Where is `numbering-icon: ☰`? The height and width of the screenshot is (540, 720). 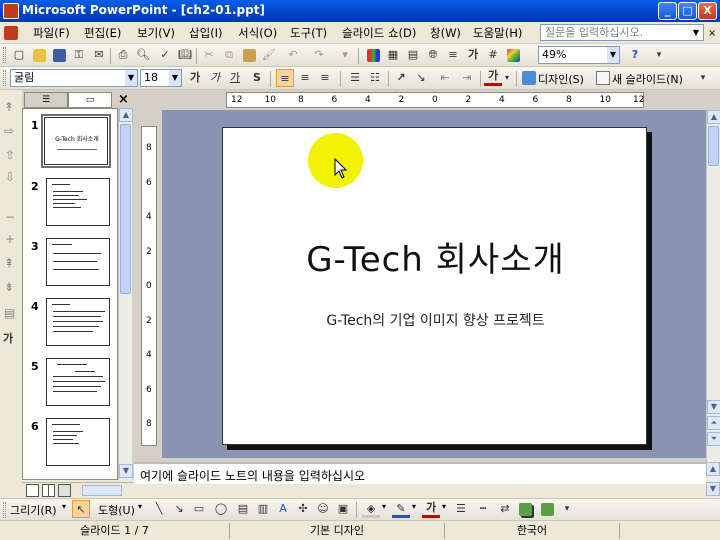
numbering-icon: ☰ is located at coordinates (355, 78).